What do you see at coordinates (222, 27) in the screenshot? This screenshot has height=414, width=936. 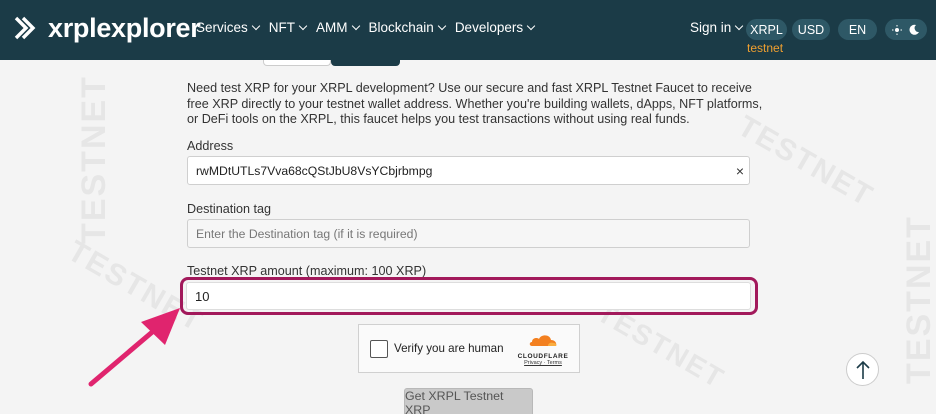 I see `nav-label: Services` at bounding box center [222, 27].